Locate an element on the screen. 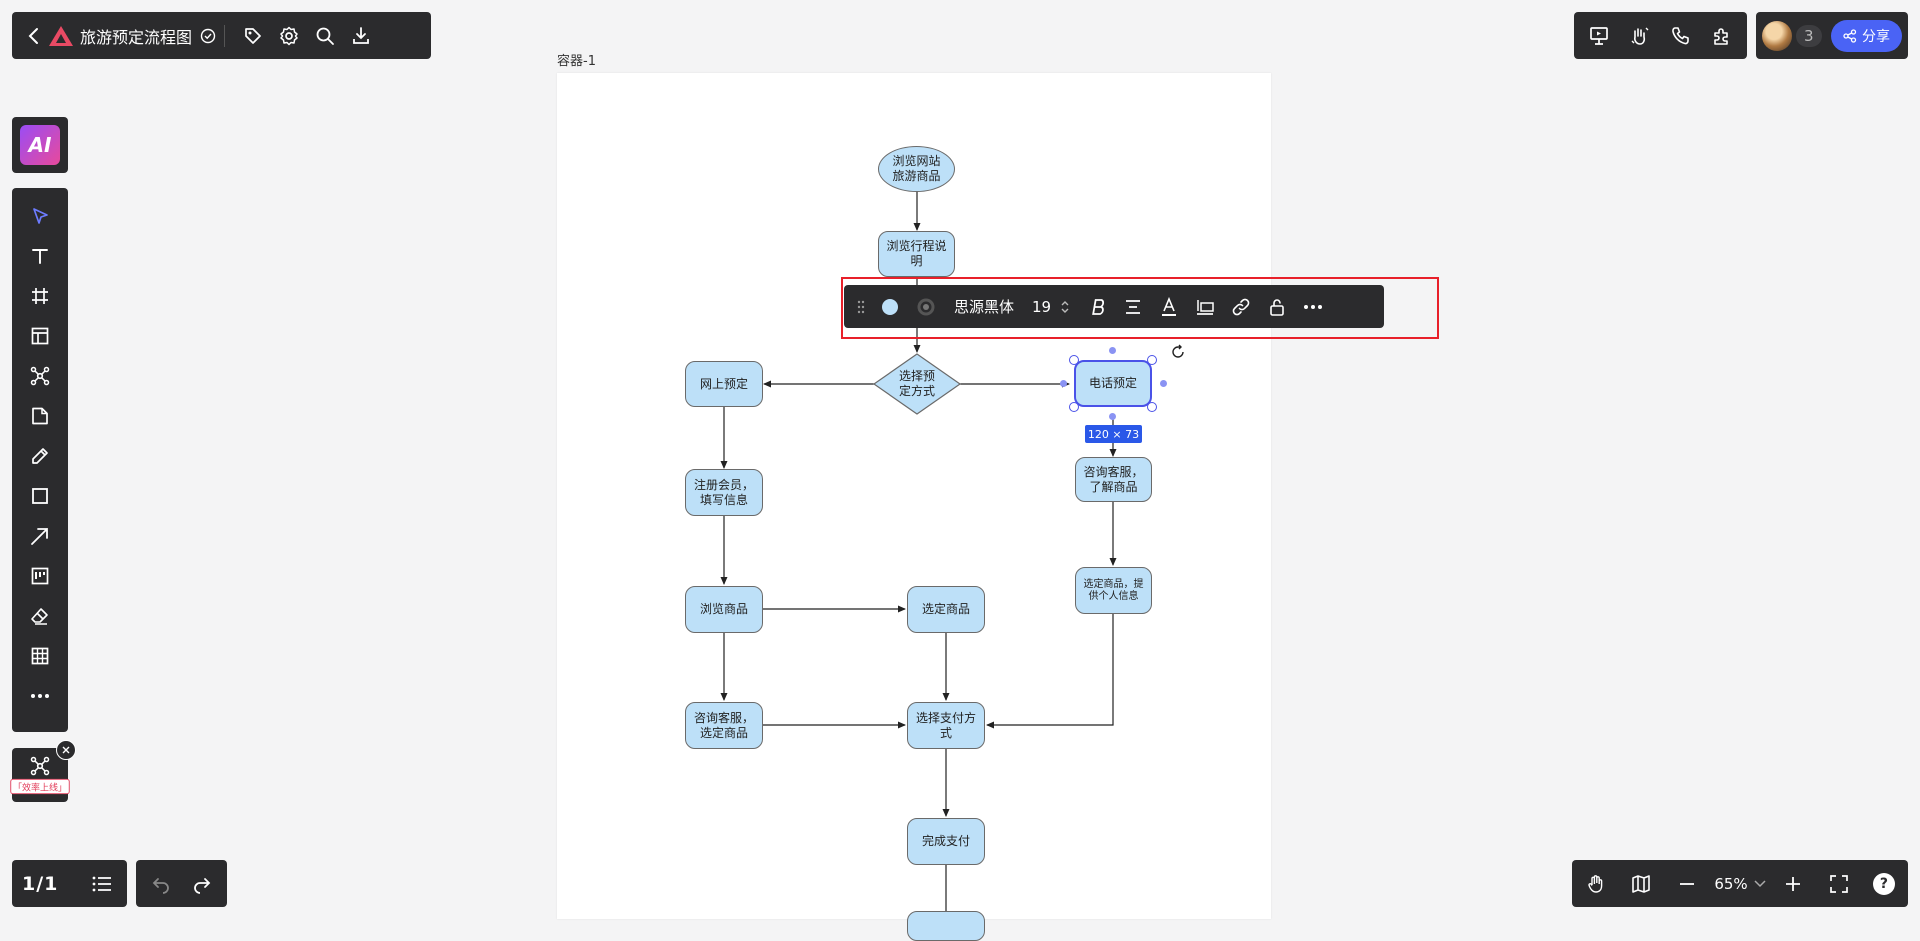  settings-button is located at coordinates (289, 36).